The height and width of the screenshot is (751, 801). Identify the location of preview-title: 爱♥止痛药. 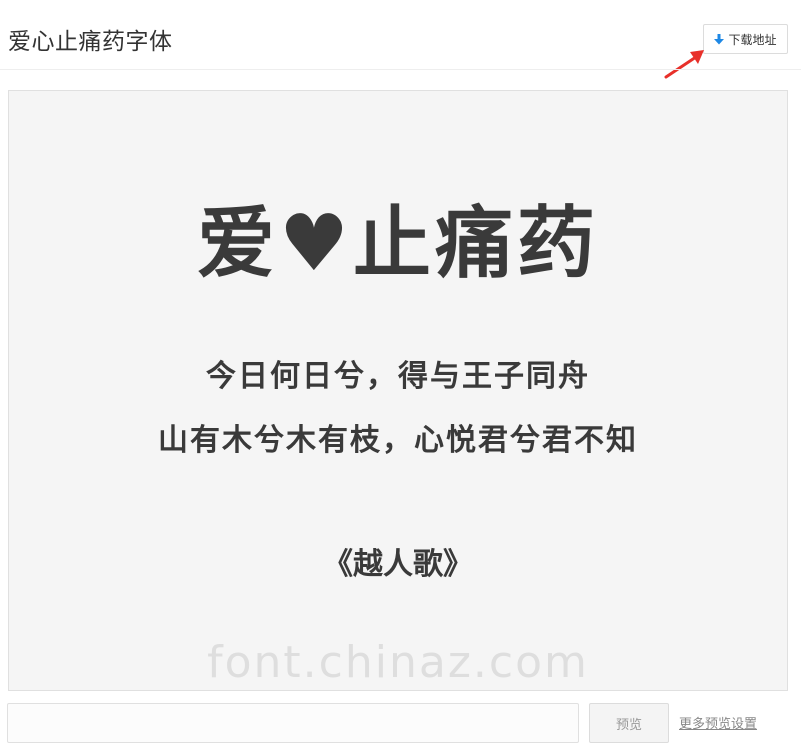
(398, 237).